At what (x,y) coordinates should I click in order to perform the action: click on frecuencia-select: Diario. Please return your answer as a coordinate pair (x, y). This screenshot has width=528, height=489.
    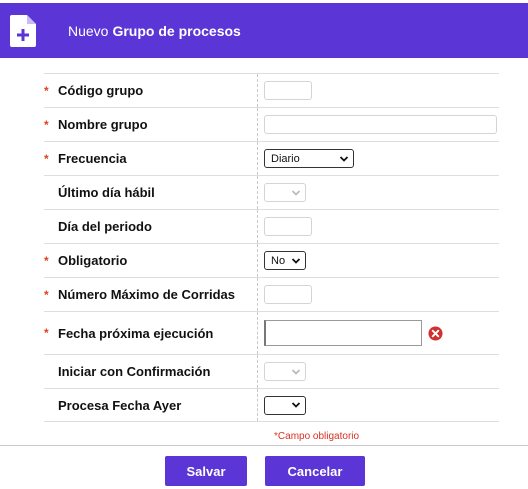
    Looking at the image, I should click on (309, 158).